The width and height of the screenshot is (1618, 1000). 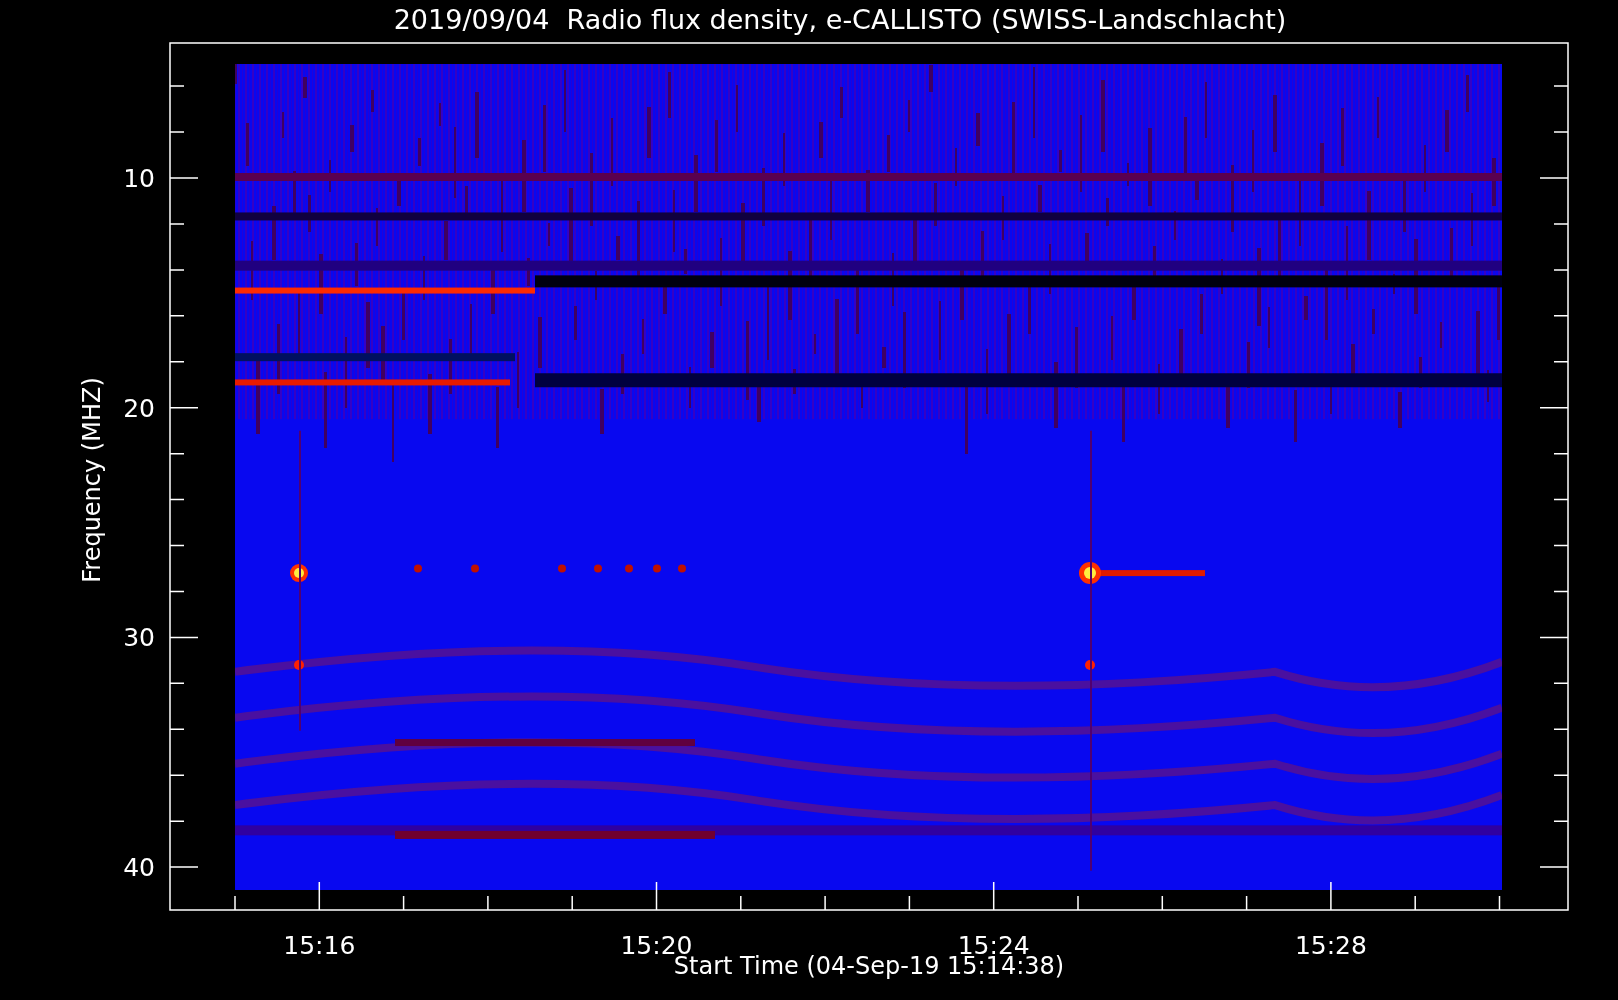 What do you see at coordinates (1330, 945) in the screenshot?
I see `x-tick-label: 15:28` at bounding box center [1330, 945].